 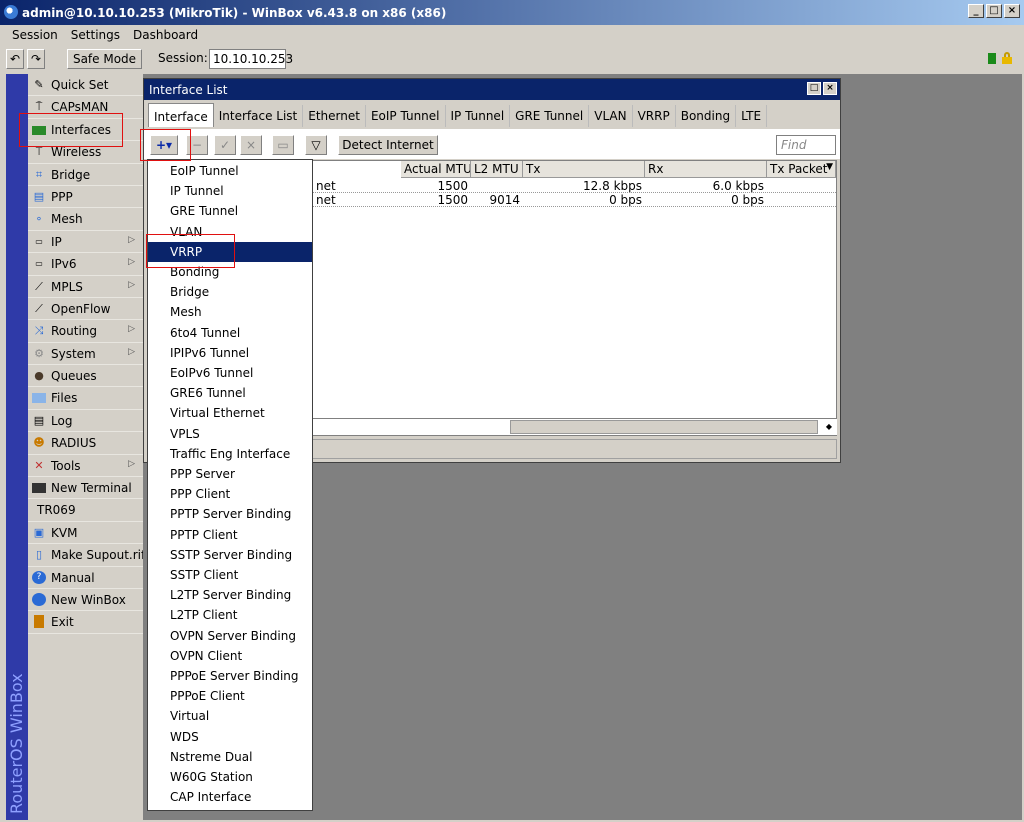 I want to click on sidebar-item-ipv6: ▭ IPv6 ▷, so click(x=85, y=264).